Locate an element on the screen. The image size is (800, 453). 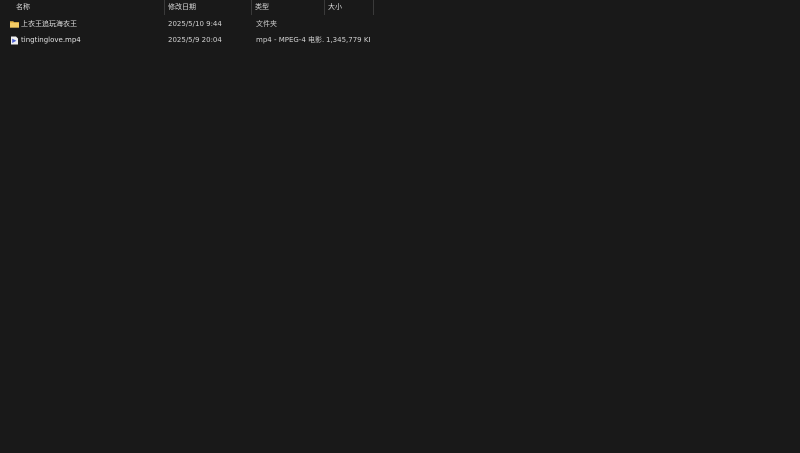
column-header-date: 修改日期 is located at coordinates (208, 7).